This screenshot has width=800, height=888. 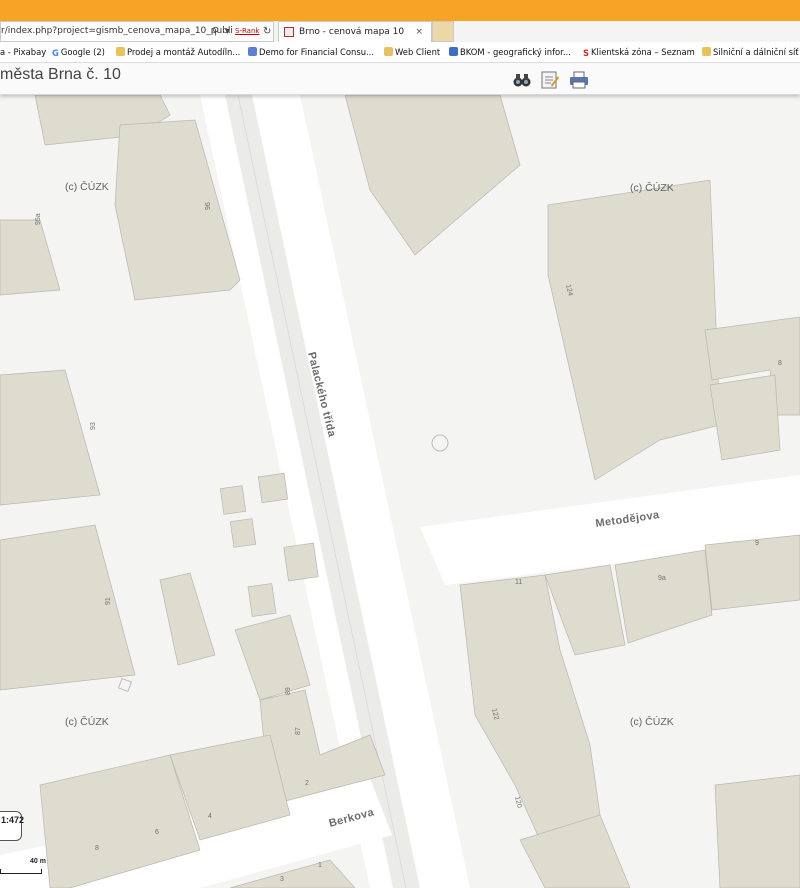 What do you see at coordinates (579, 80) in the screenshot?
I see `print-icon` at bounding box center [579, 80].